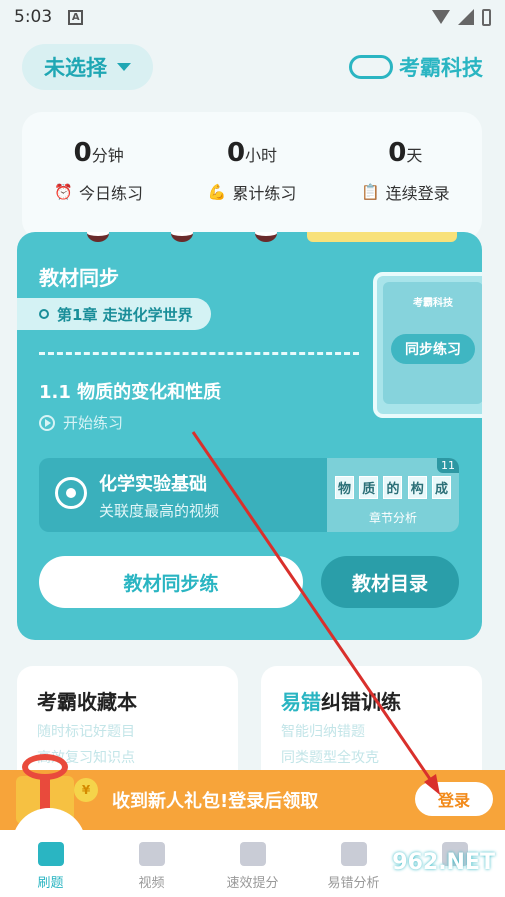 This screenshot has height=897, width=505. I want to click on thumb-title: 物 质 的 构 成, so click(393, 487).